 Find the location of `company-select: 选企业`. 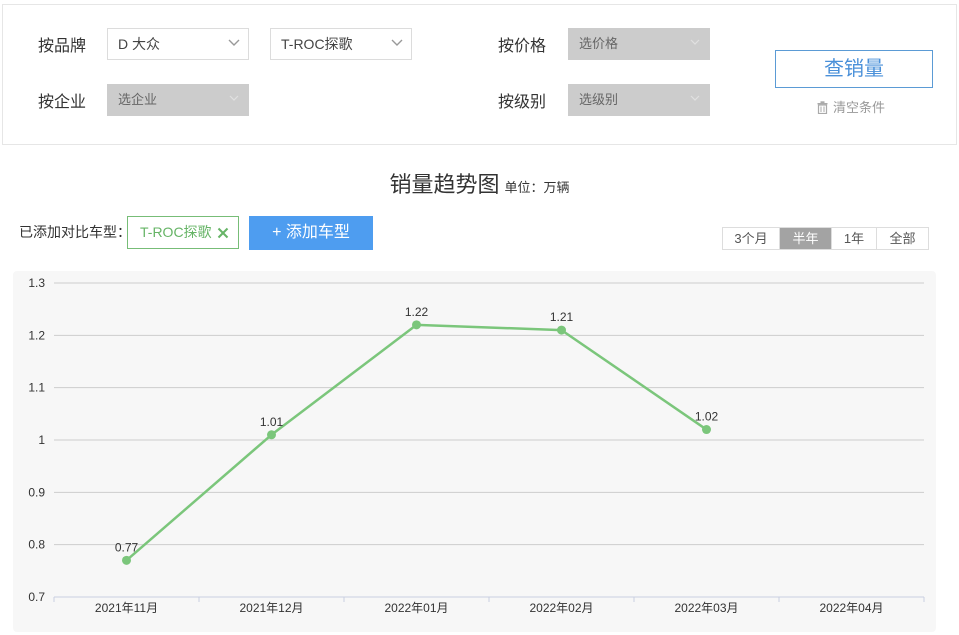

company-select: 选企业 is located at coordinates (178, 100).